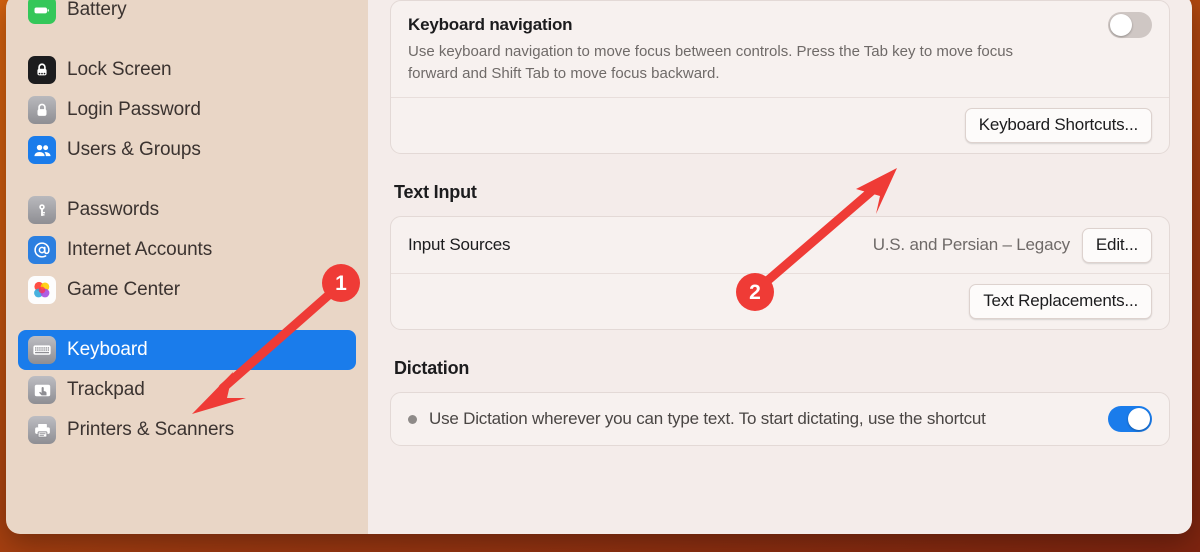  What do you see at coordinates (42, 150) in the screenshot?
I see `users-icon` at bounding box center [42, 150].